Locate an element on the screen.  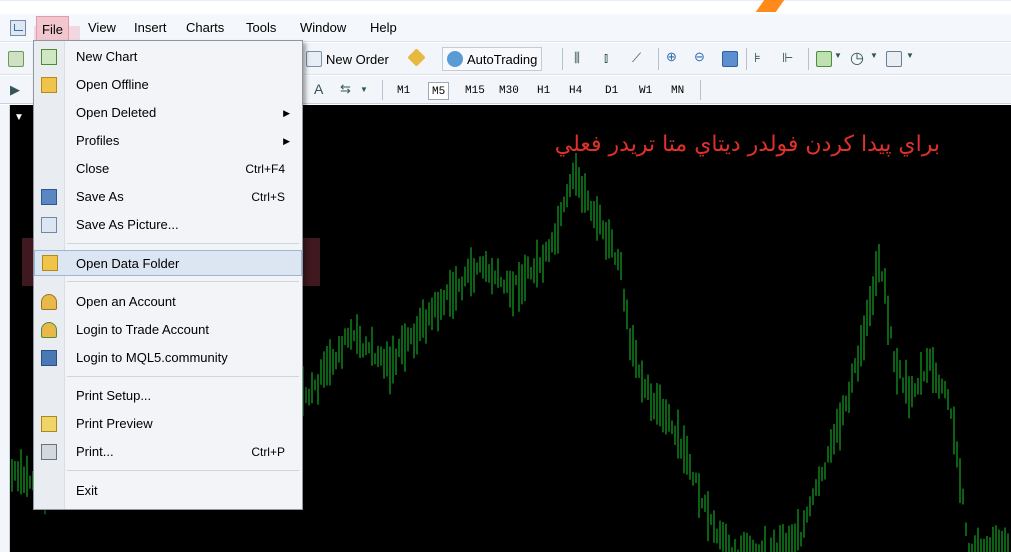
menu-item-label: Open Offline is located at coordinates (112, 84).